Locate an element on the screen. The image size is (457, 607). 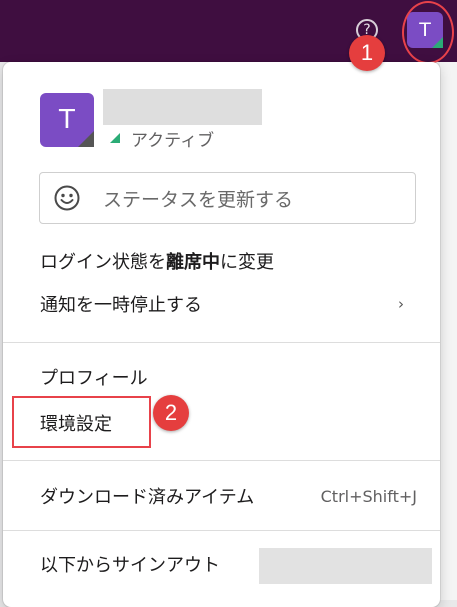
profile-avatar: T is located at coordinates (67, 120).